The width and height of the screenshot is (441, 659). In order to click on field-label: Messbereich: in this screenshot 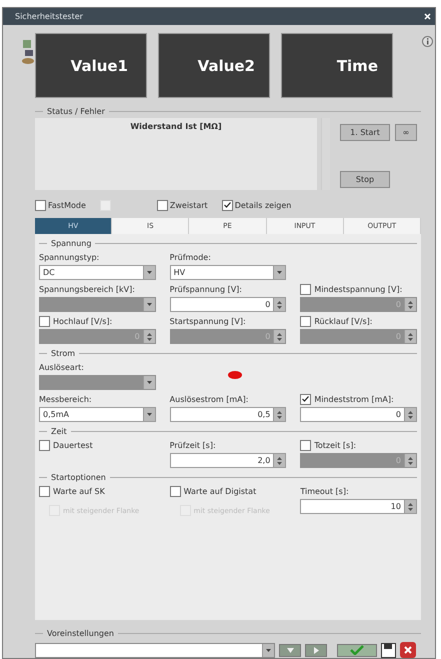, I will do `click(65, 399)`.